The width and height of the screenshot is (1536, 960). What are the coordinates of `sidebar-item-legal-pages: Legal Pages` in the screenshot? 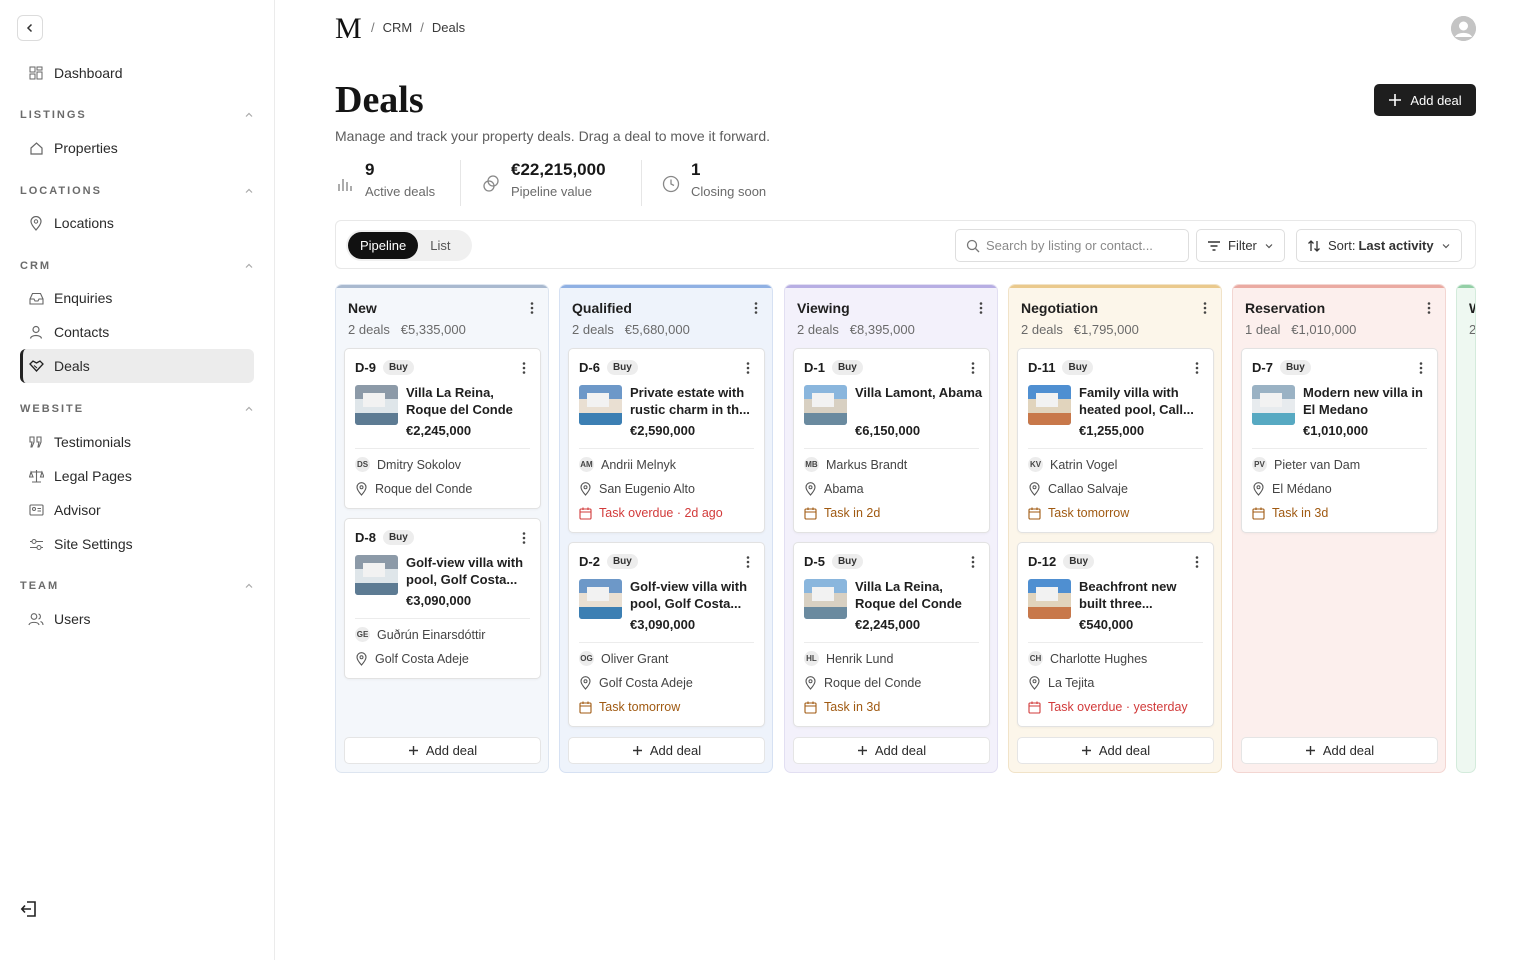 It's located at (137, 476).